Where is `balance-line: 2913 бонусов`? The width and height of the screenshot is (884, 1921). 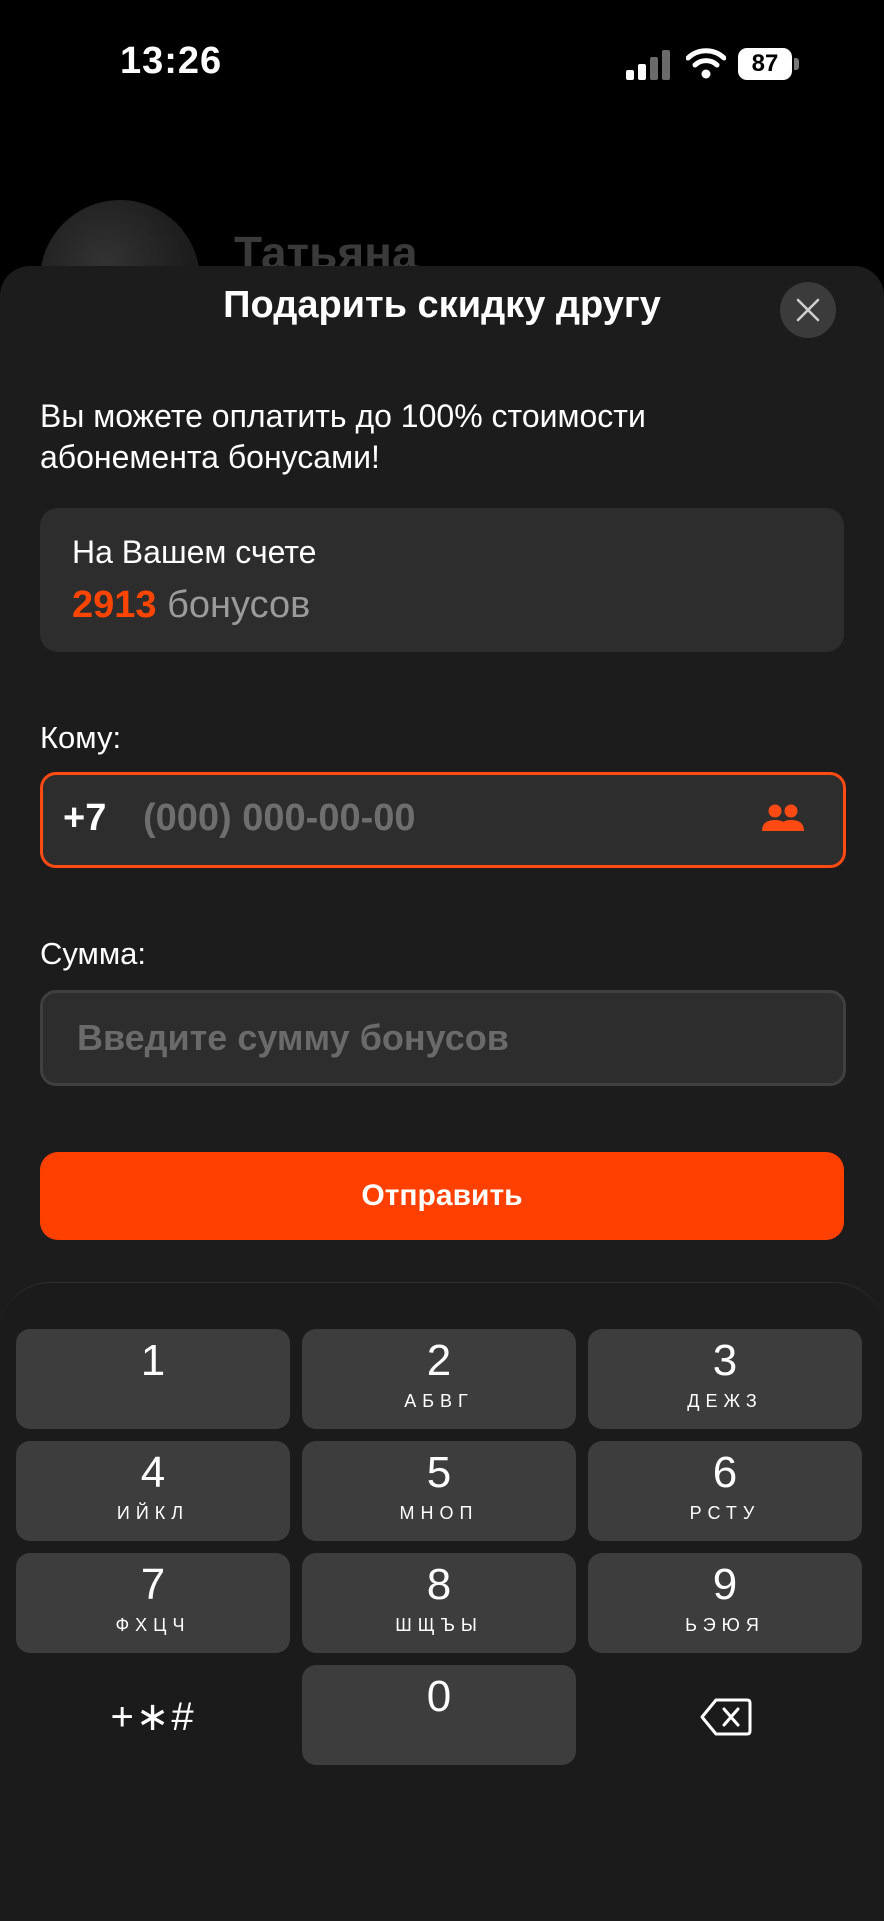 balance-line: 2913 бонусов is located at coordinates (191, 605).